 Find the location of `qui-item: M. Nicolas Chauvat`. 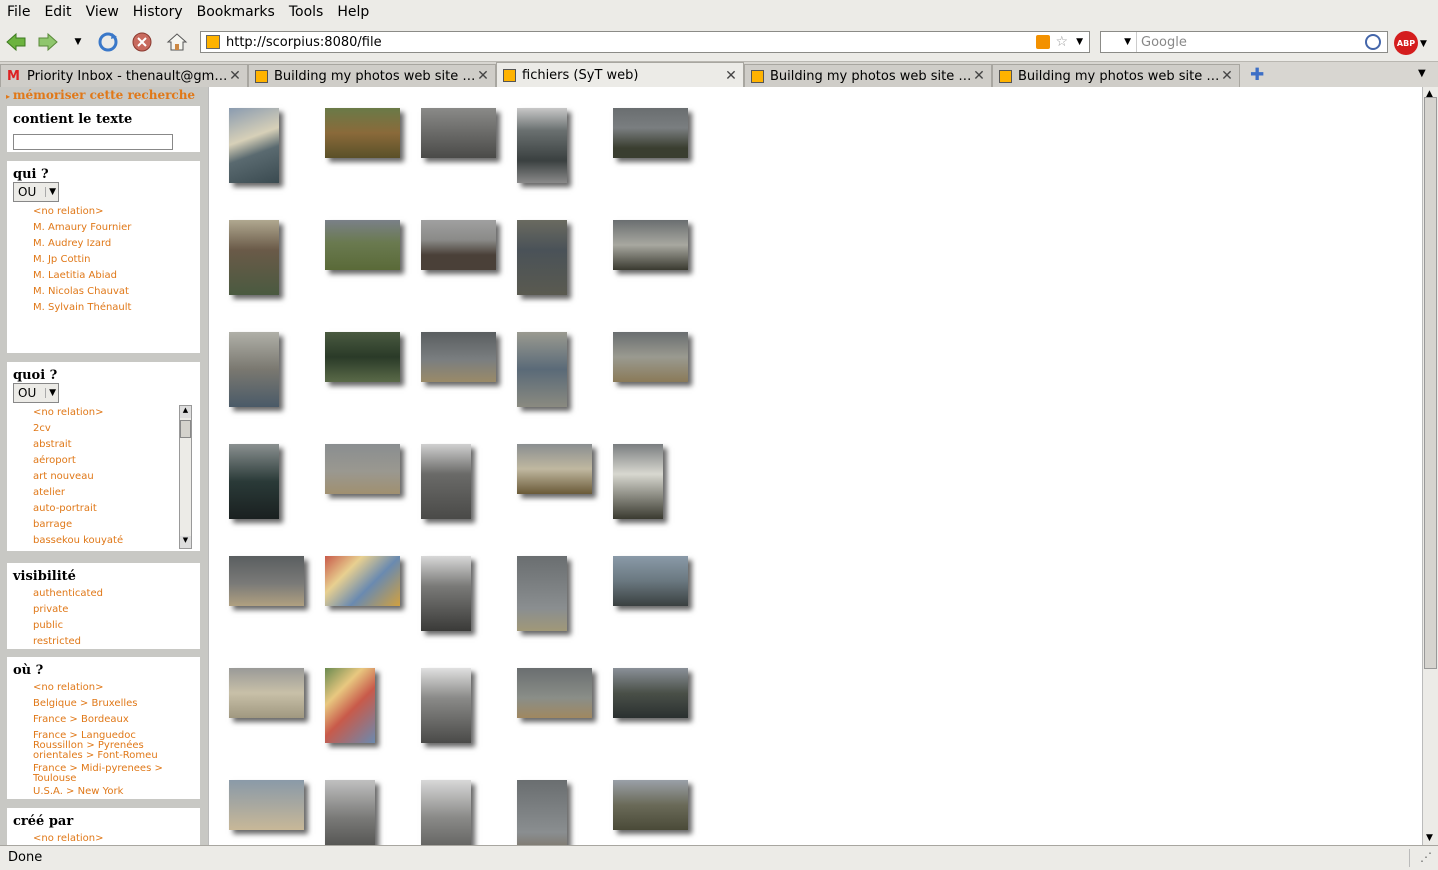

qui-item: M. Nicolas Chauvat is located at coordinates (103, 292).